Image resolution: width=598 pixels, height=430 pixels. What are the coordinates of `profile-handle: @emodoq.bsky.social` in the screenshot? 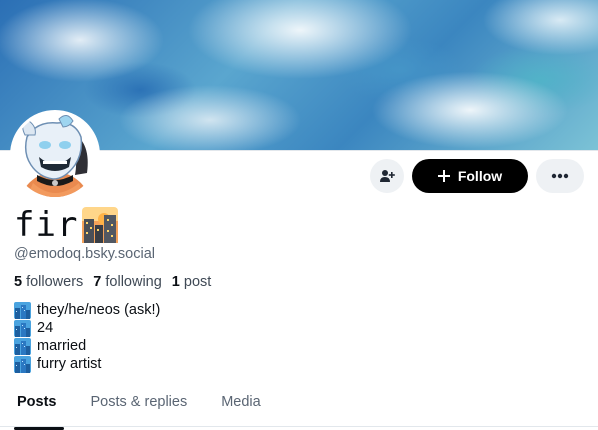 It's located at (84, 254).